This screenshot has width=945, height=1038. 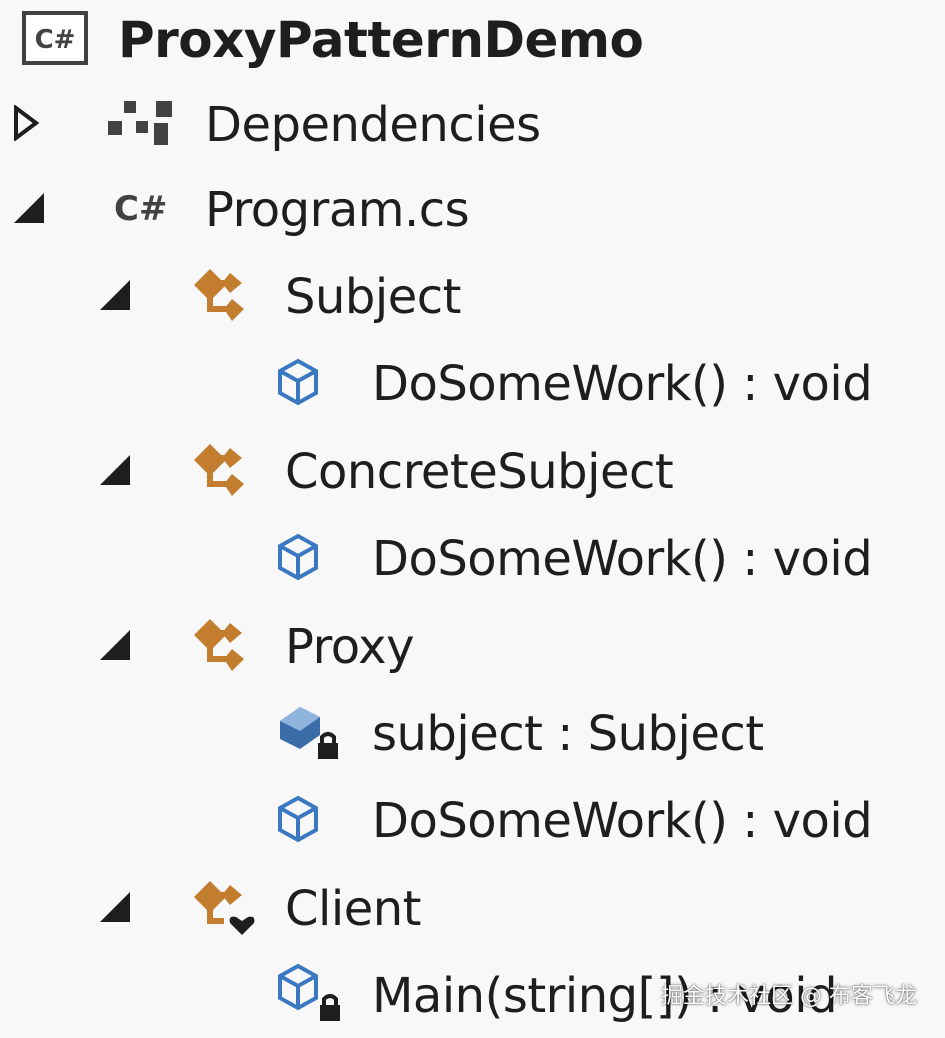 I want to click on tree-item-concrete-subject: ConcreteSubject, so click(x=472, y=472).